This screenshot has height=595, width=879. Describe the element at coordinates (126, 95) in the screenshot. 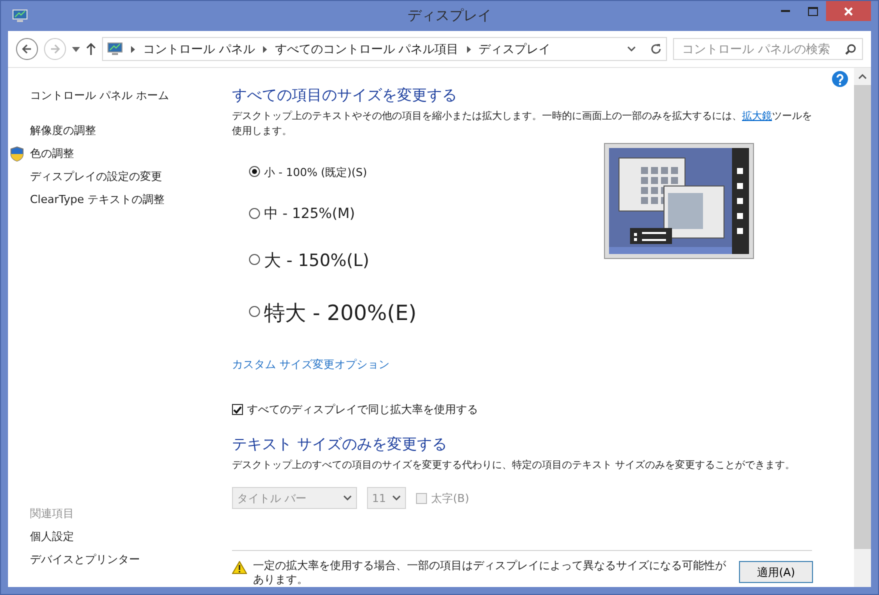

I see `sidebar-link: コントロール パネル ホーム` at that location.